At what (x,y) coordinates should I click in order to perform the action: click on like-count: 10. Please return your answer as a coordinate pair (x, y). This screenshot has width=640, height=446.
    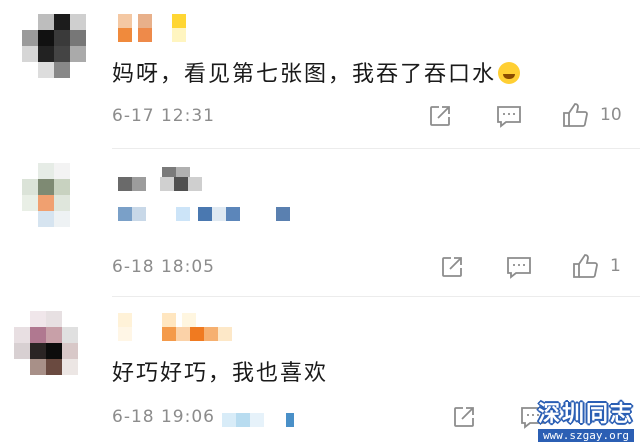
    Looking at the image, I should click on (611, 115).